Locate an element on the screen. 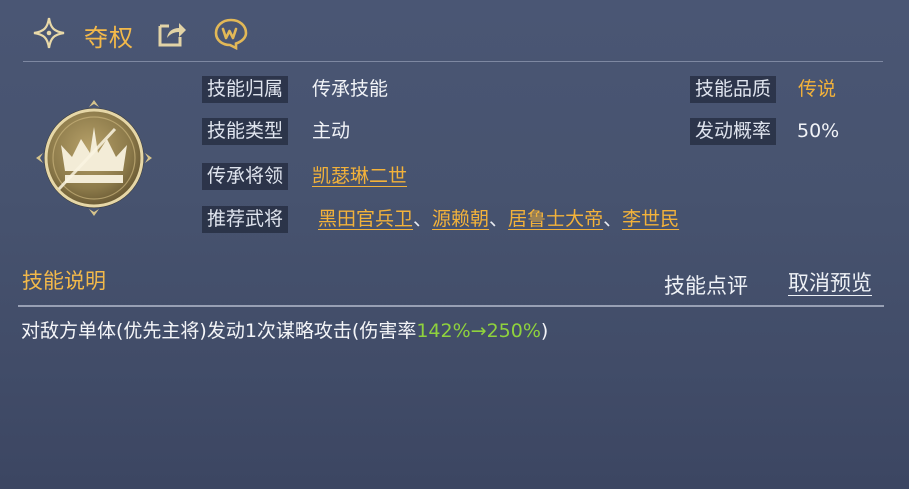 The image size is (909, 489). quality-label: 技能品质 is located at coordinates (733, 89).